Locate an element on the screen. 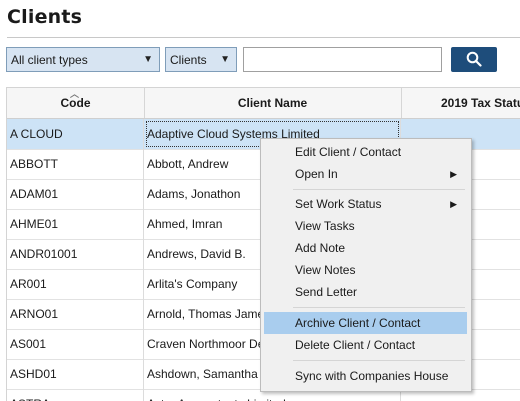 This screenshot has height=401, width=520. client-scope-dropdown: Clients ▼ is located at coordinates (201, 59).